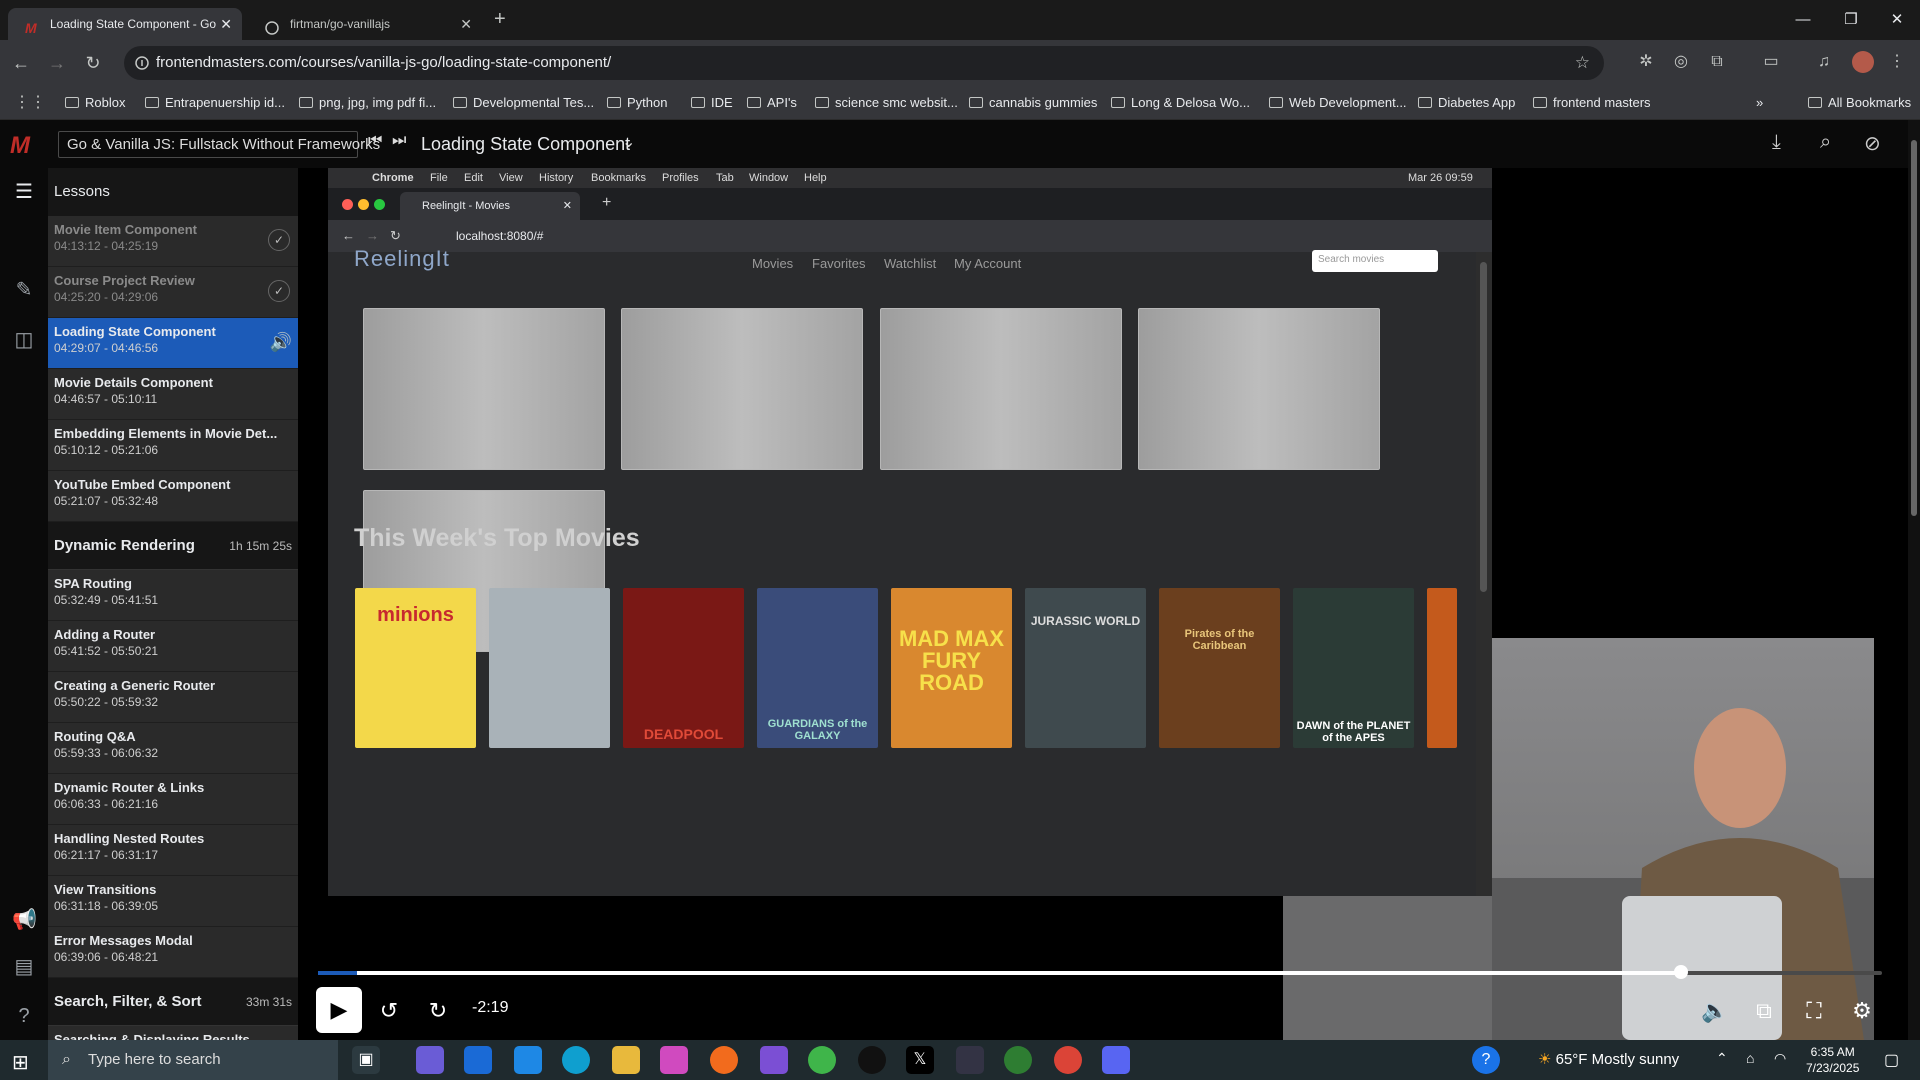 Image resolution: width=1920 pixels, height=1080 pixels. I want to click on windows-start-icon: ⊞, so click(20, 1062).